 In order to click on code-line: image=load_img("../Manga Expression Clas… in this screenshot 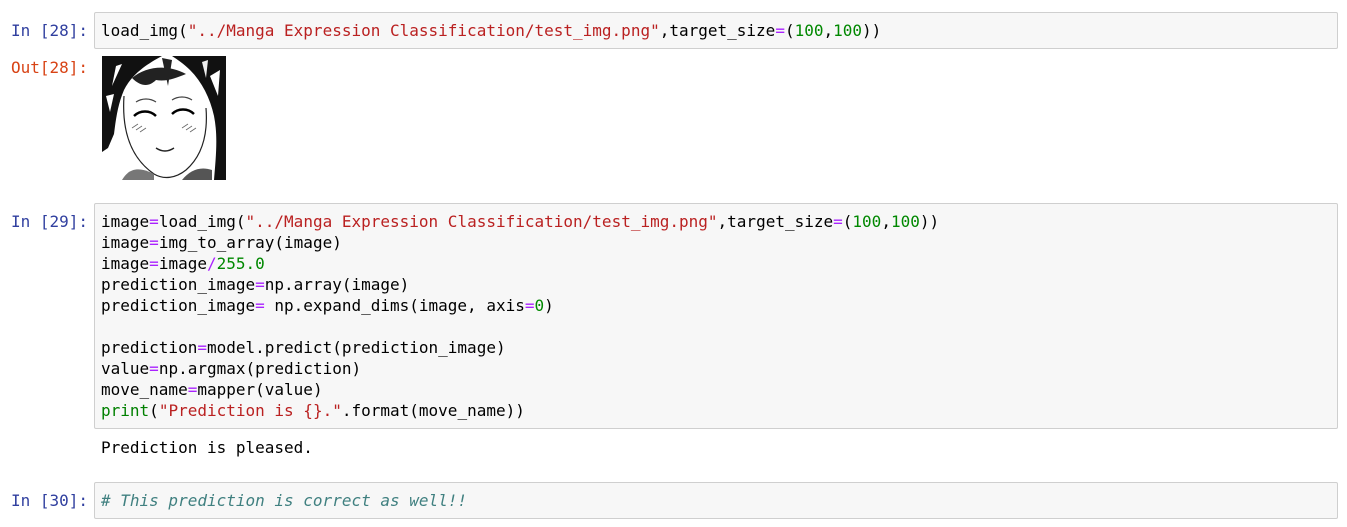, I will do `click(520, 221)`.